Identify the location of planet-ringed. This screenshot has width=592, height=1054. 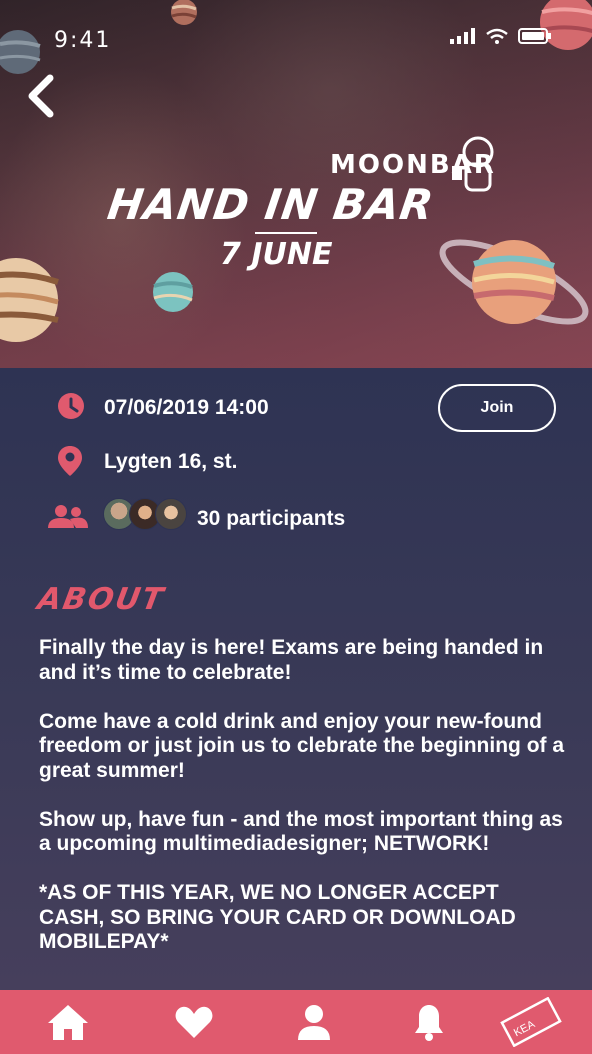
(514, 282).